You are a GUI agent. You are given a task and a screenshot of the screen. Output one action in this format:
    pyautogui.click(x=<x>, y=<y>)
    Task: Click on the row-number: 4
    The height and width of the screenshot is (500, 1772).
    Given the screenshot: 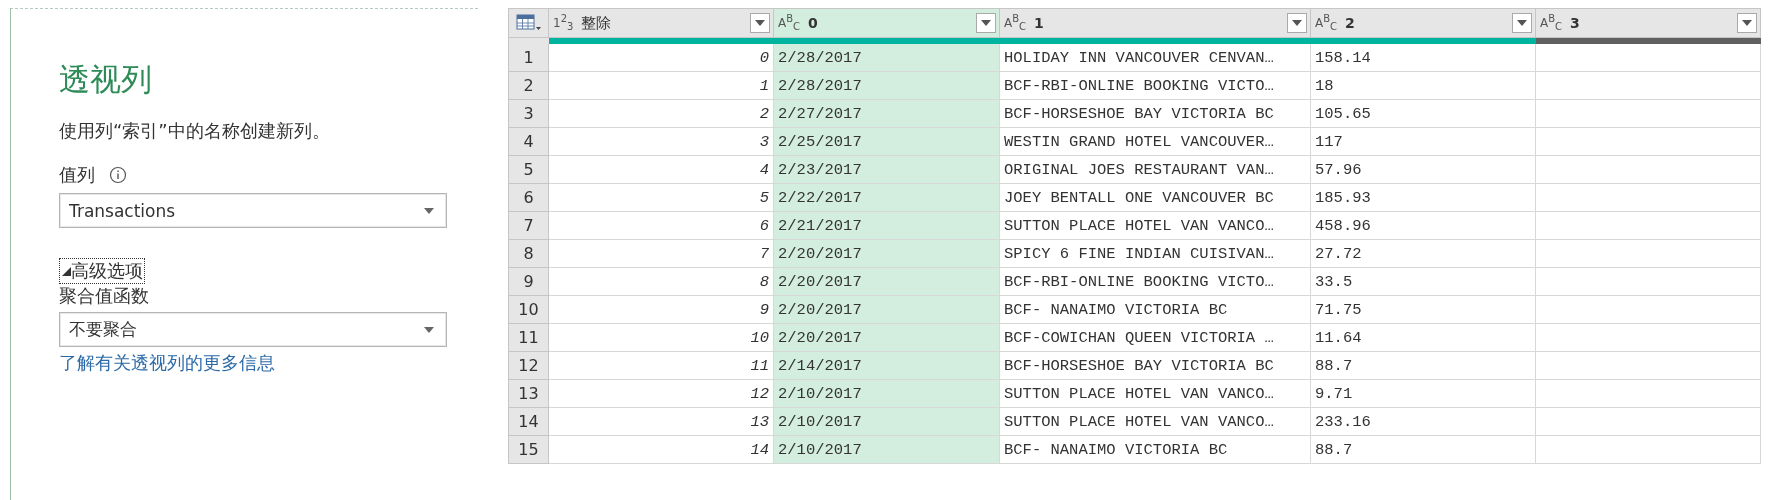 What is the action you would take?
    pyautogui.click(x=528, y=142)
    